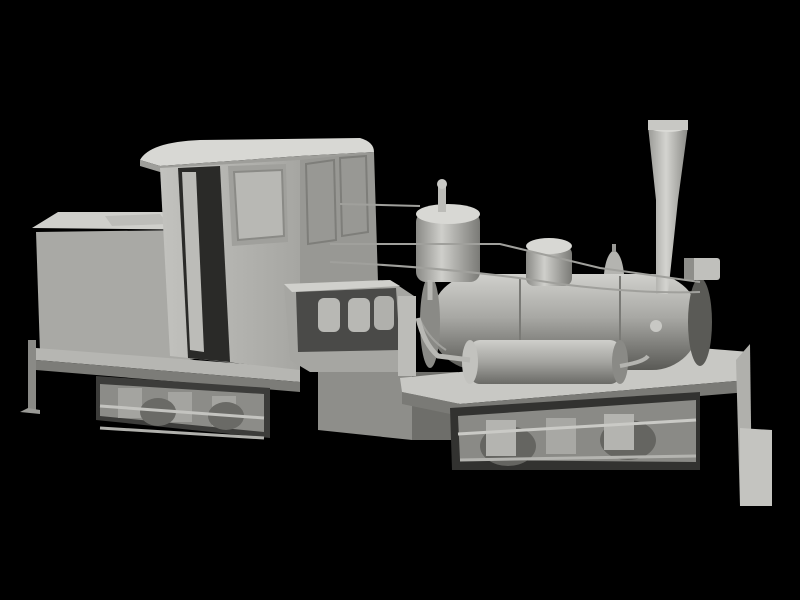  Describe the element at coordinates (556, 362) in the screenshot. I see `cylinder` at that location.